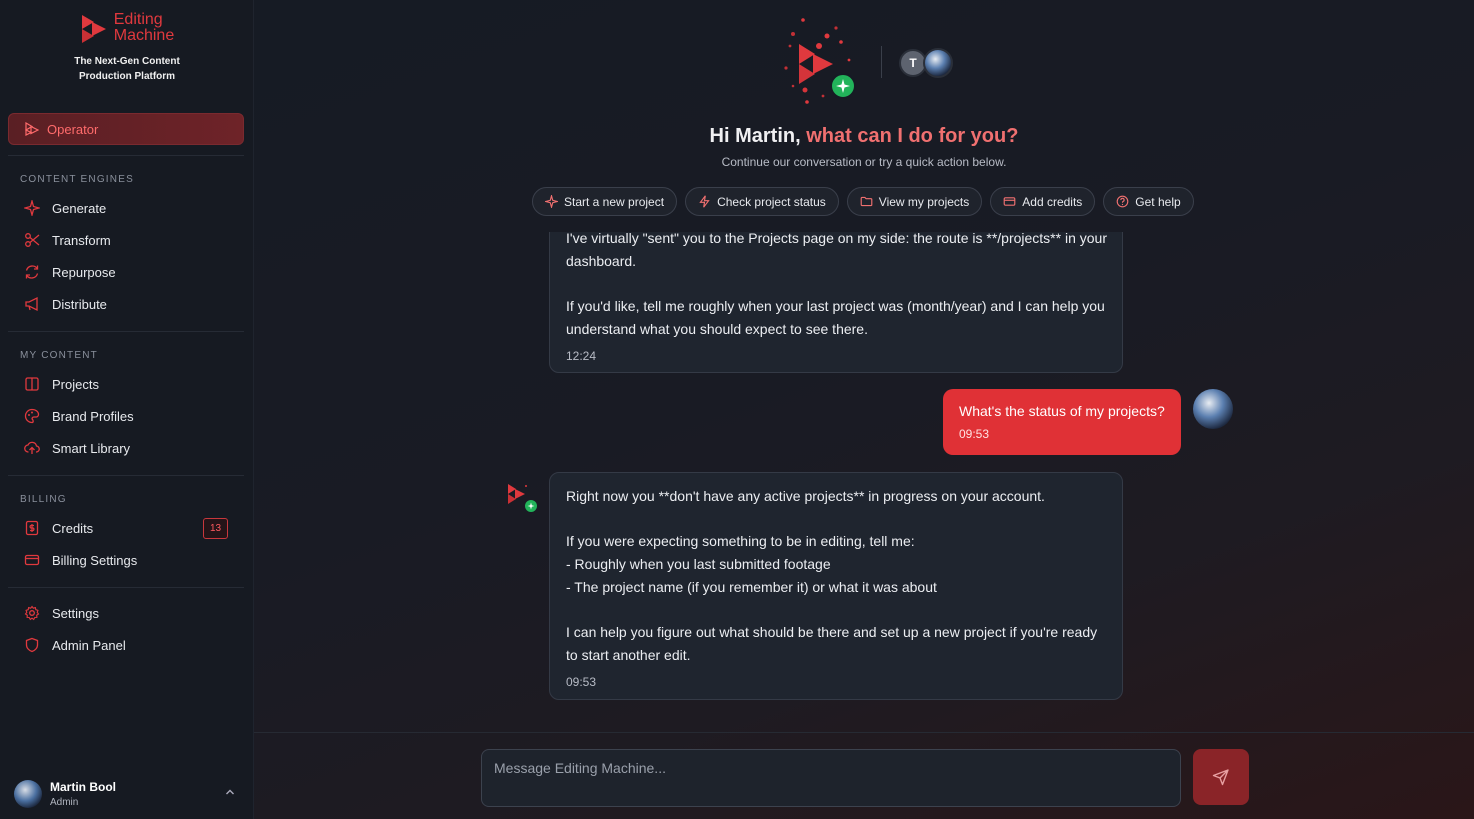 This screenshot has width=1474, height=819. What do you see at coordinates (70, 272) in the screenshot?
I see `sidebar-item-repurpose: Repurpose` at bounding box center [70, 272].